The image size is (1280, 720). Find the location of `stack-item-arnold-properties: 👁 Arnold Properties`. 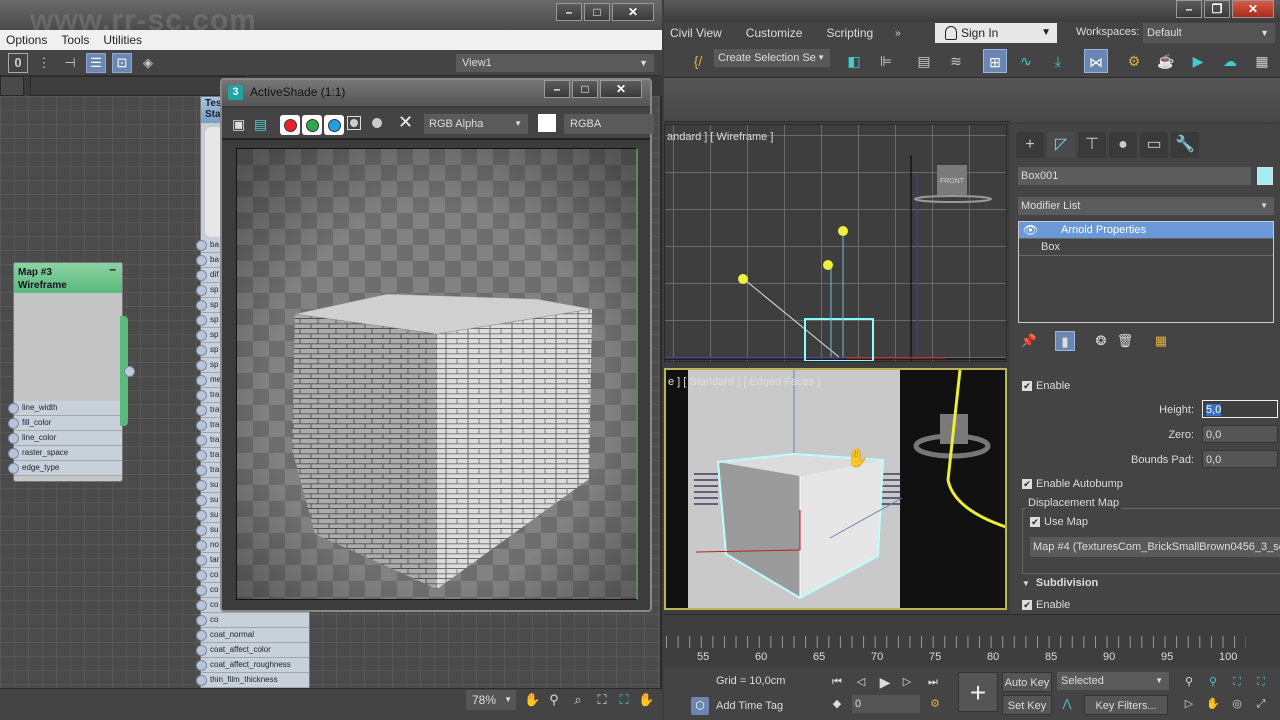

stack-item-arnold-properties: 👁 Arnold Properties is located at coordinates (1146, 230).